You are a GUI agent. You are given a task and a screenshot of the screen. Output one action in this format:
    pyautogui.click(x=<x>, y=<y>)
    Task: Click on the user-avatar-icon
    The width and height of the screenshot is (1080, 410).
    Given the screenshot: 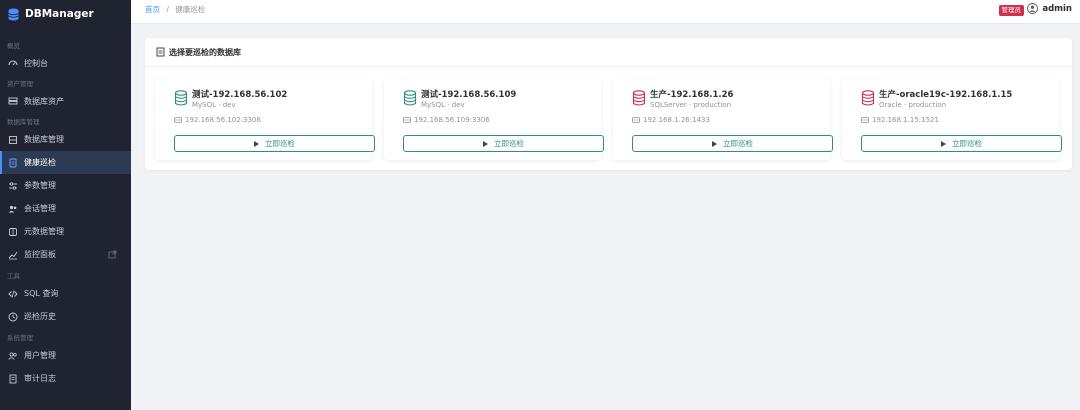 What is the action you would take?
    pyautogui.click(x=1033, y=8)
    